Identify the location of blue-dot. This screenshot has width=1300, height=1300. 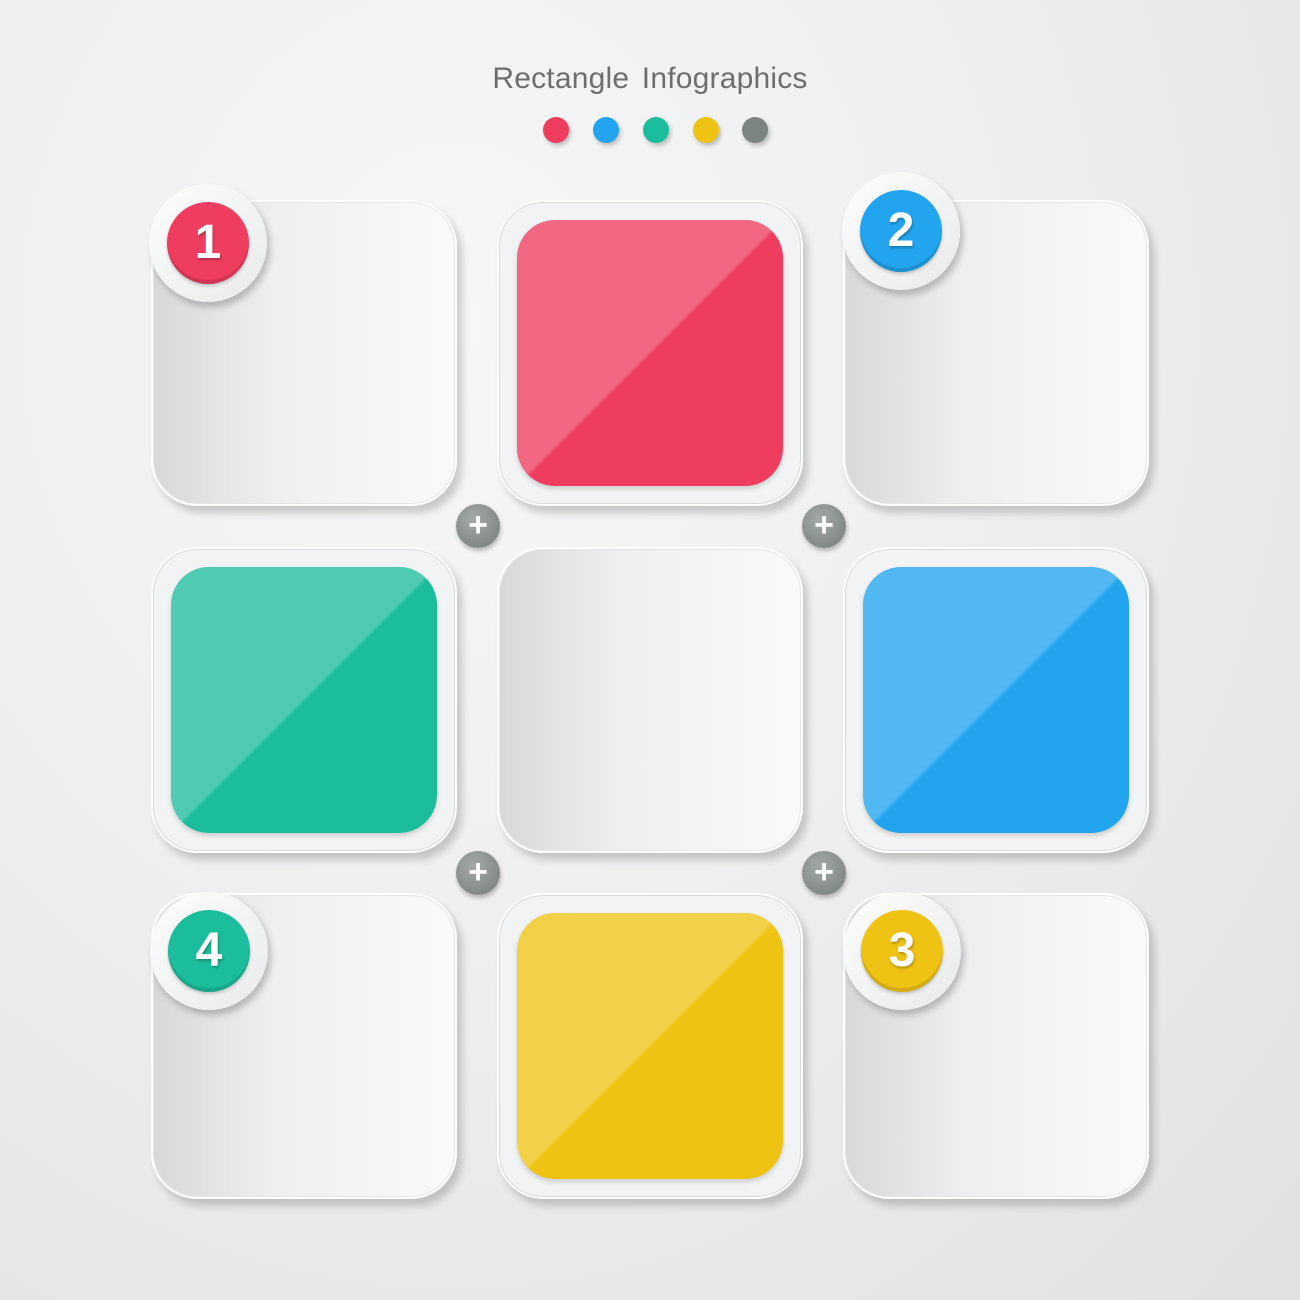
(606, 130).